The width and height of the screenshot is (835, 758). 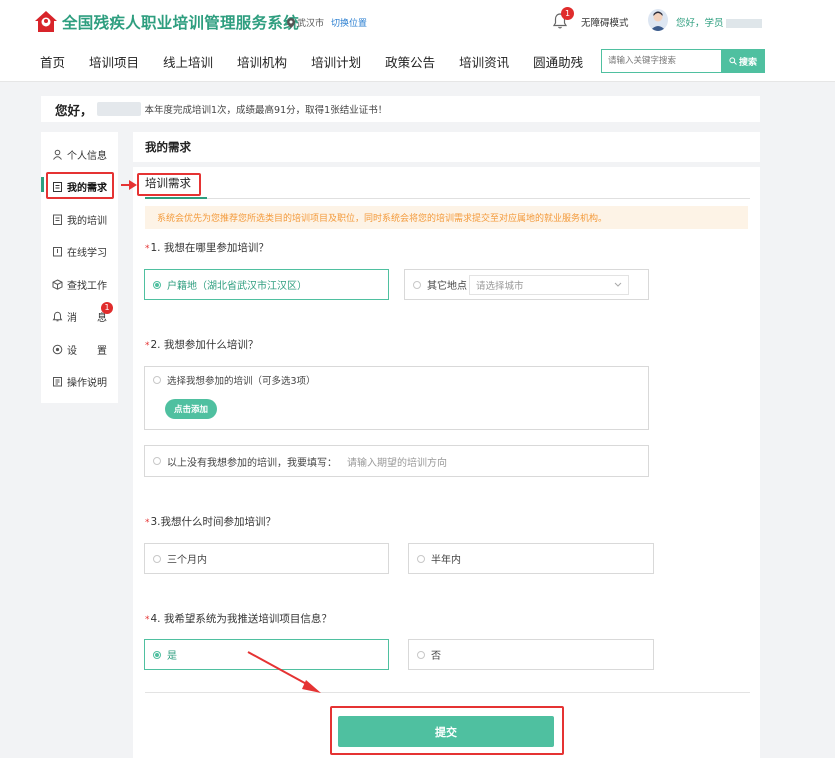 What do you see at coordinates (447, 198) in the screenshot?
I see `tab-divider` at bounding box center [447, 198].